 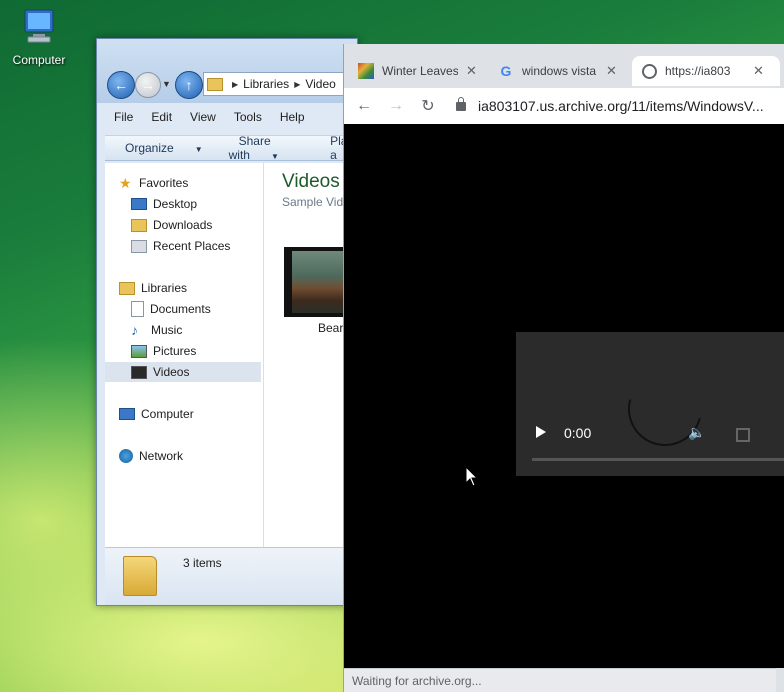 I want to click on back-arrow-icon: ←, so click(x=364, y=106).